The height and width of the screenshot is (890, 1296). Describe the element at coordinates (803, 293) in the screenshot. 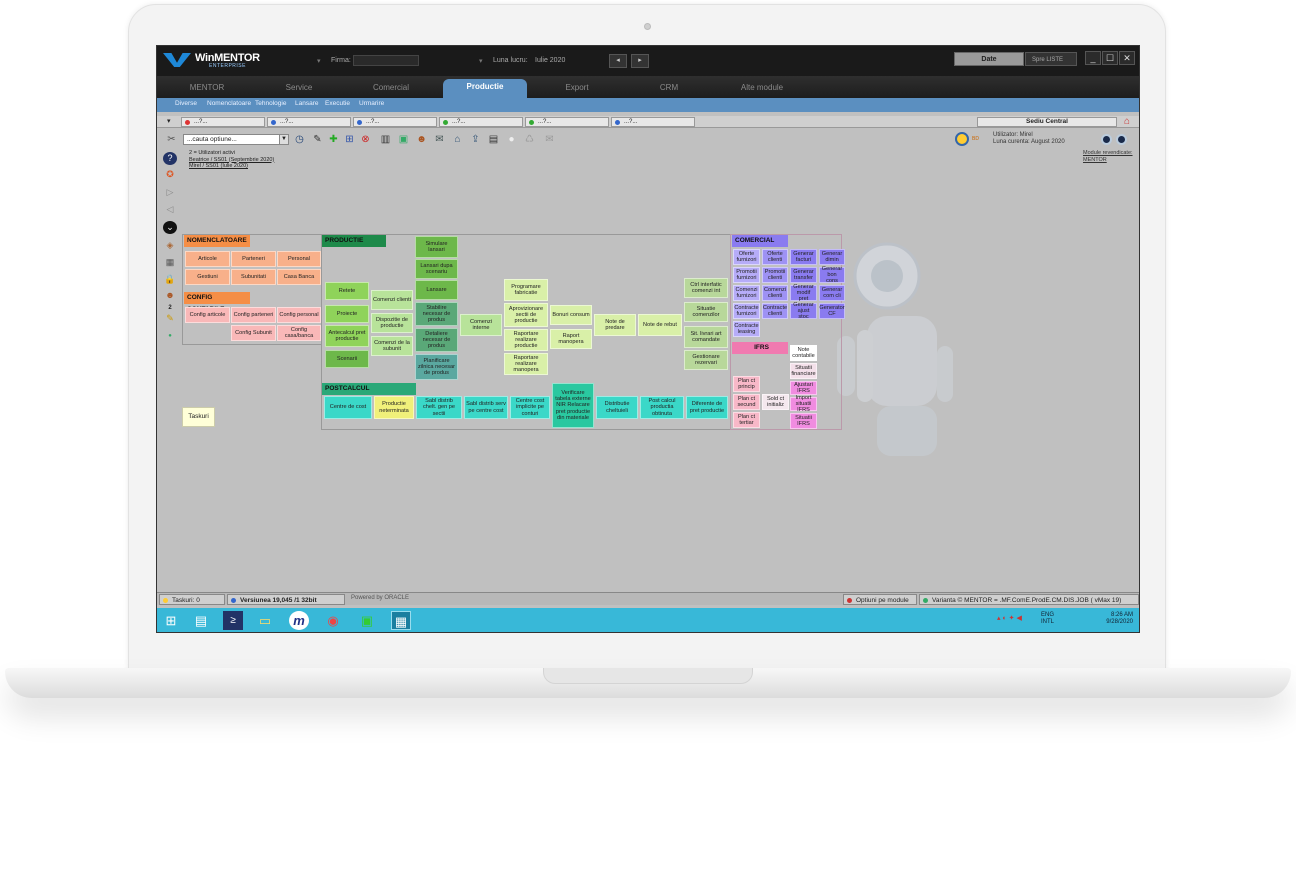

I see `generar-modif-pret-button: Generar modif pret` at that location.